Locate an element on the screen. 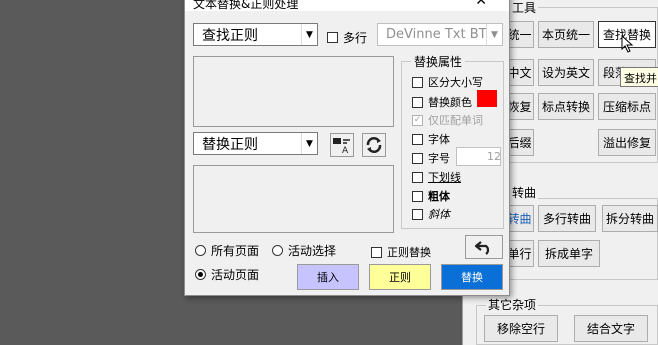 The image size is (658, 345). insert-button: 插入 is located at coordinates (328, 277).